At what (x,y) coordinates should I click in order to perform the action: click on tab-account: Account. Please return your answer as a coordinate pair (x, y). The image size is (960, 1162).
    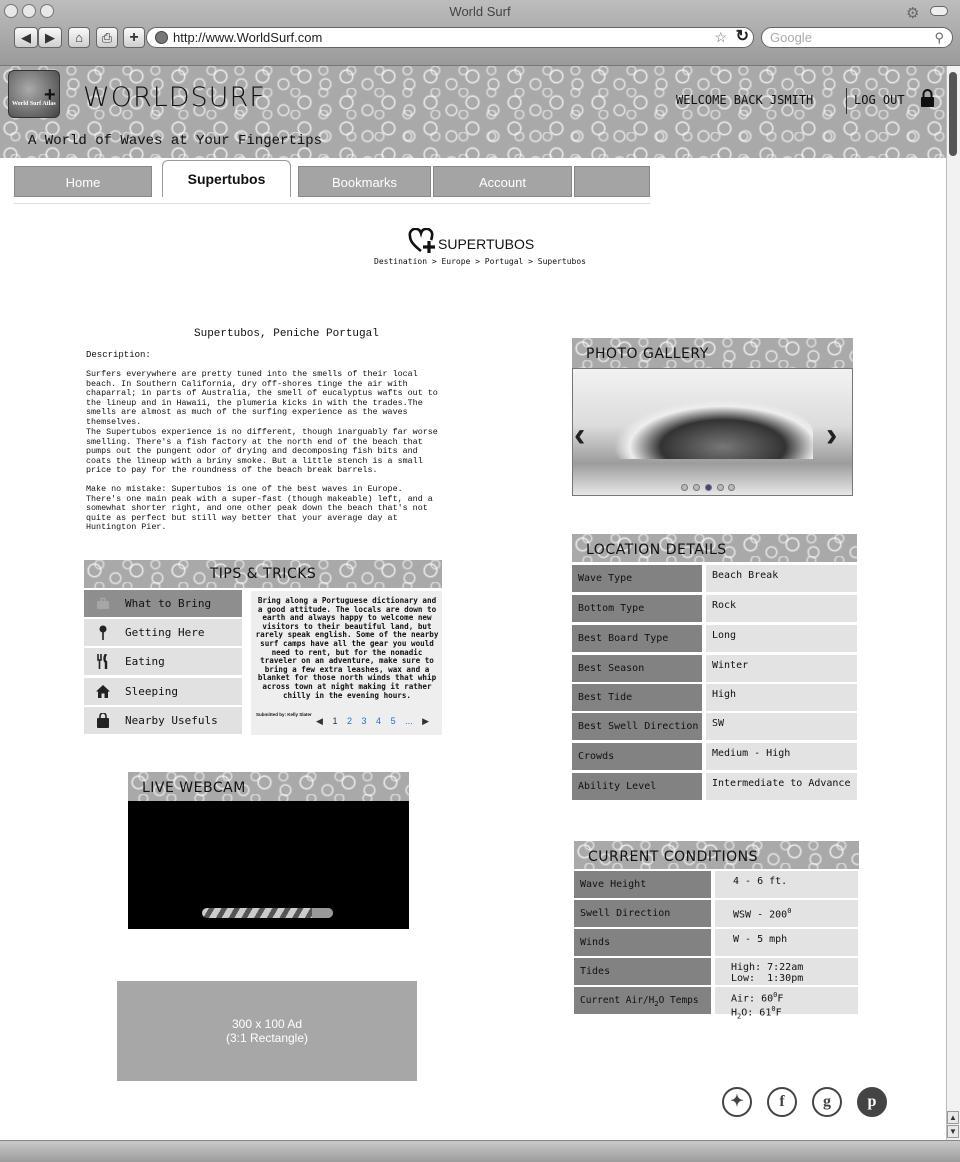
    Looking at the image, I should click on (502, 181).